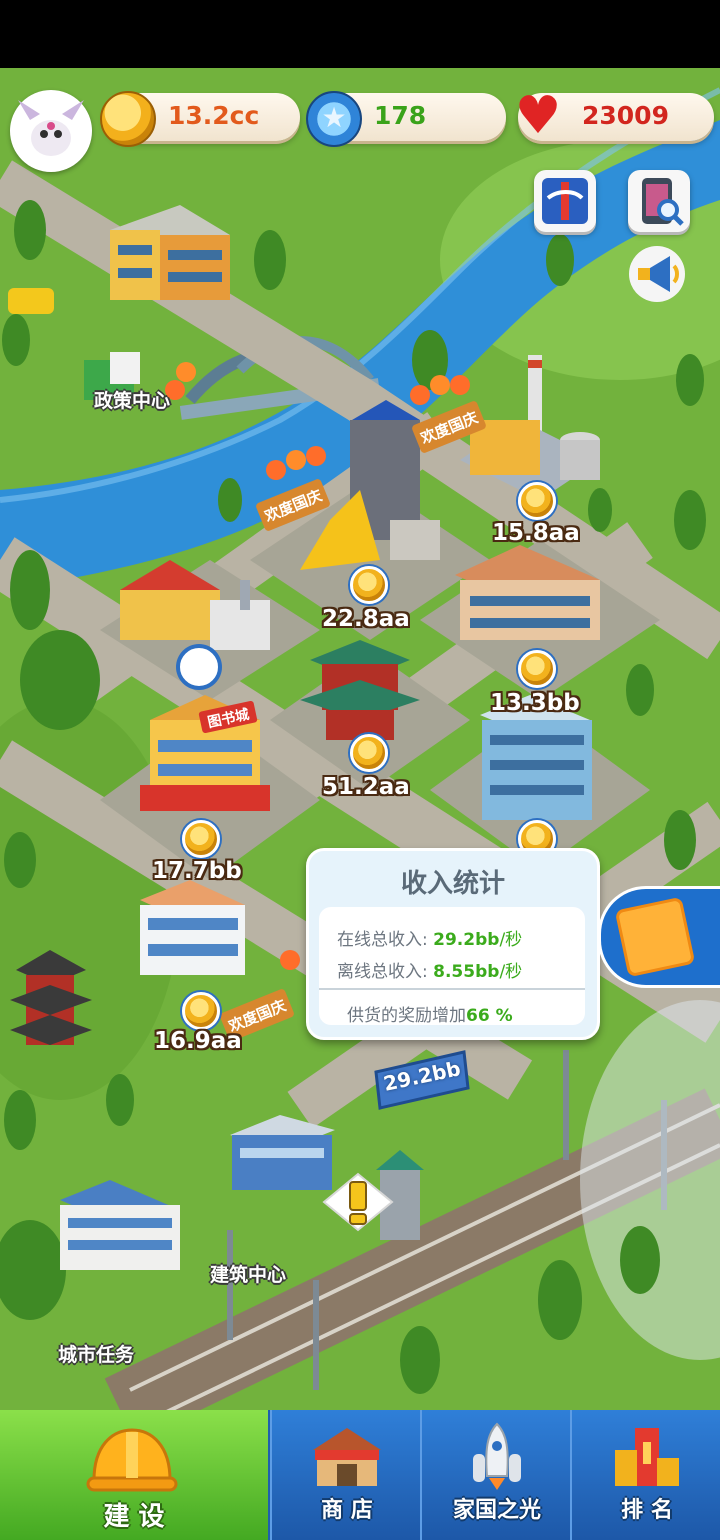  What do you see at coordinates (96, 1353) in the screenshot?
I see `building-label-city-mission: 城市任务` at bounding box center [96, 1353].